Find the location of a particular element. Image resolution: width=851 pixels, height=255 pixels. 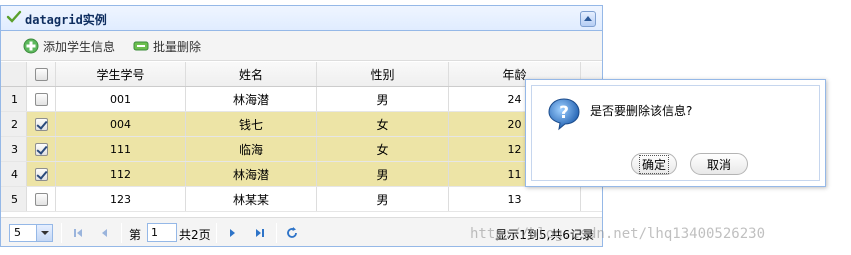

collapse-button is located at coordinates (588, 19).